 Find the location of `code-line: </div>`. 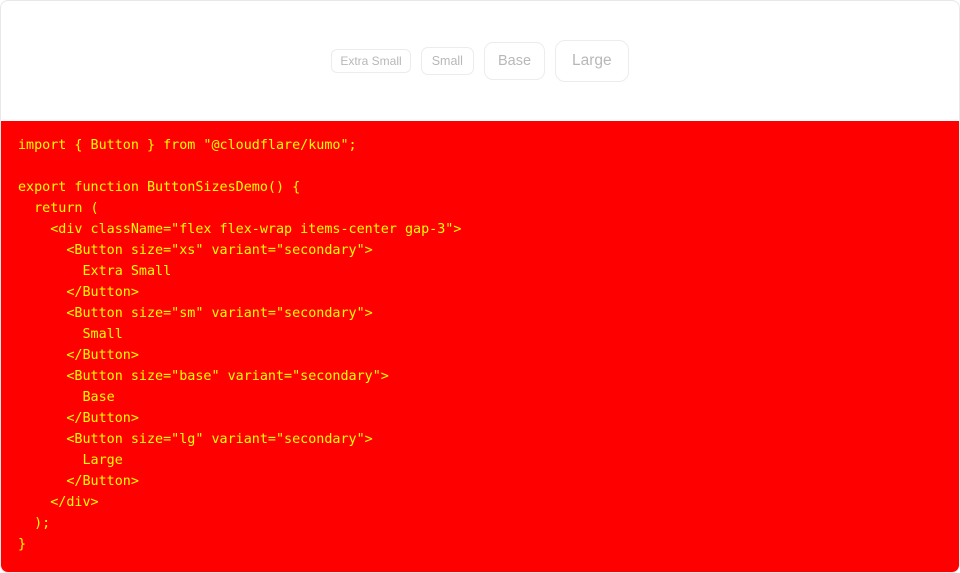

code-line: </div> is located at coordinates (58, 502).